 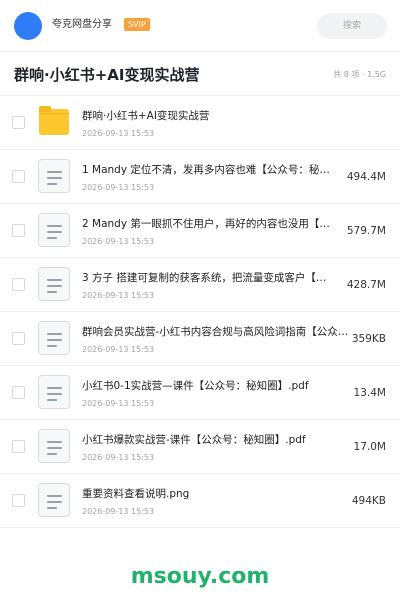 What do you see at coordinates (368, 501) in the screenshot?
I see `file-size: 494KB` at bounding box center [368, 501].